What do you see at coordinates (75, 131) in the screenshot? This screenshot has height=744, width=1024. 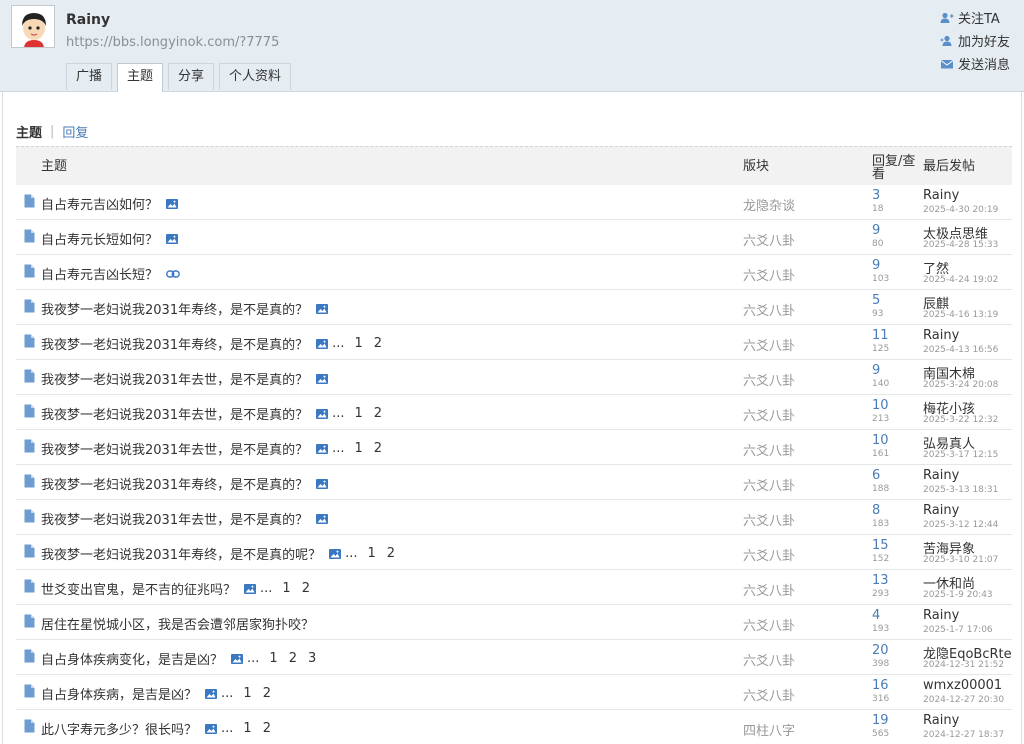 I see `subnav-replies: 回复` at bounding box center [75, 131].